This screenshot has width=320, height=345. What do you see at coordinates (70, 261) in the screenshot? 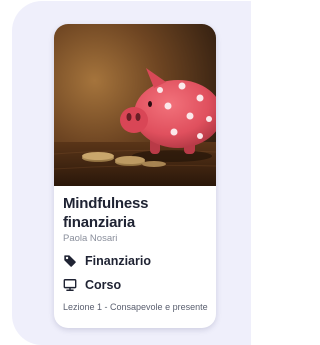
I see `tag-icon` at bounding box center [70, 261].